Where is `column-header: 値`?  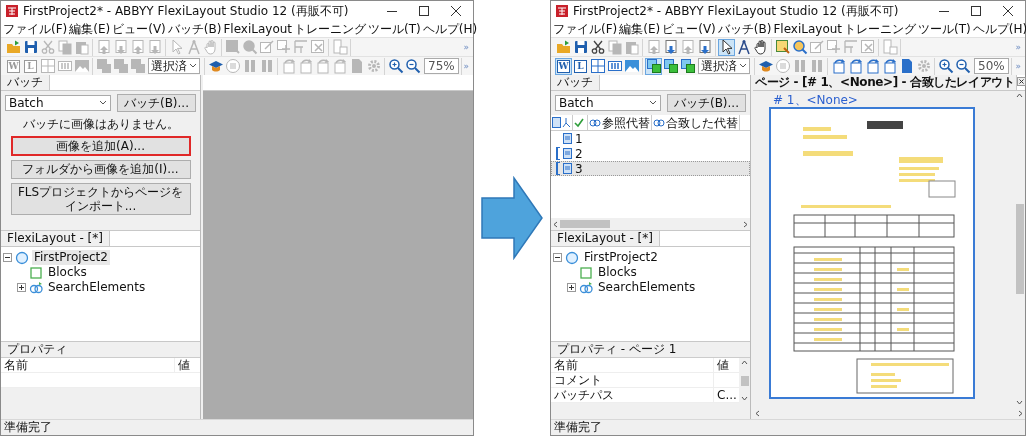 column-header: 値 is located at coordinates (187, 365).